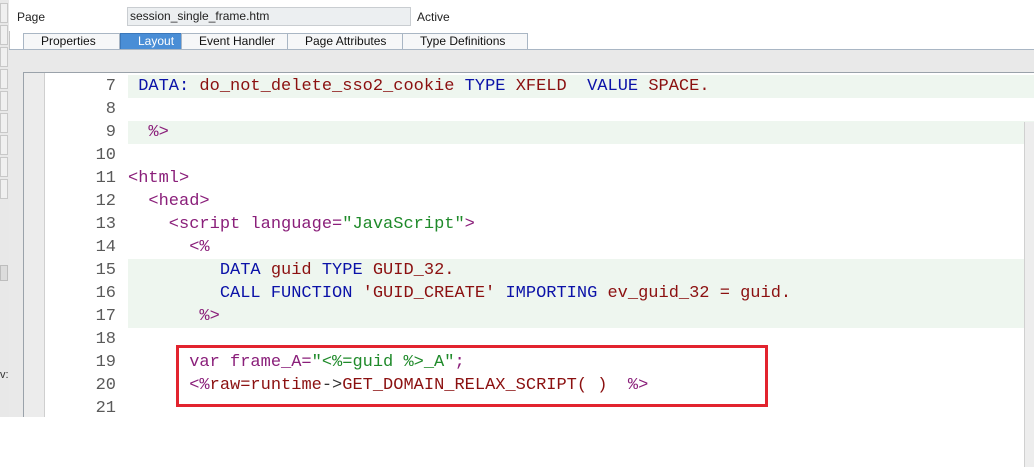 The height and width of the screenshot is (467, 1034). Describe the element at coordinates (529, 201) in the screenshot. I see `code-line: 12 <head>` at that location.